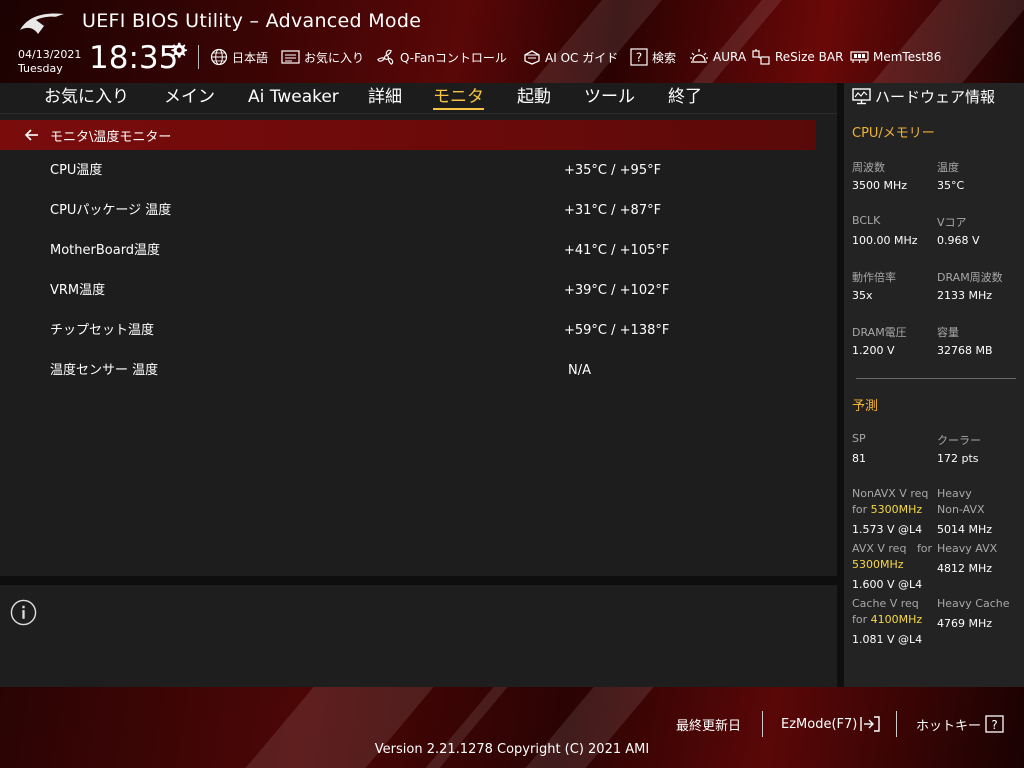 The image size is (1024, 768). Describe the element at coordinates (418, 580) in the screenshot. I see `divider` at that location.